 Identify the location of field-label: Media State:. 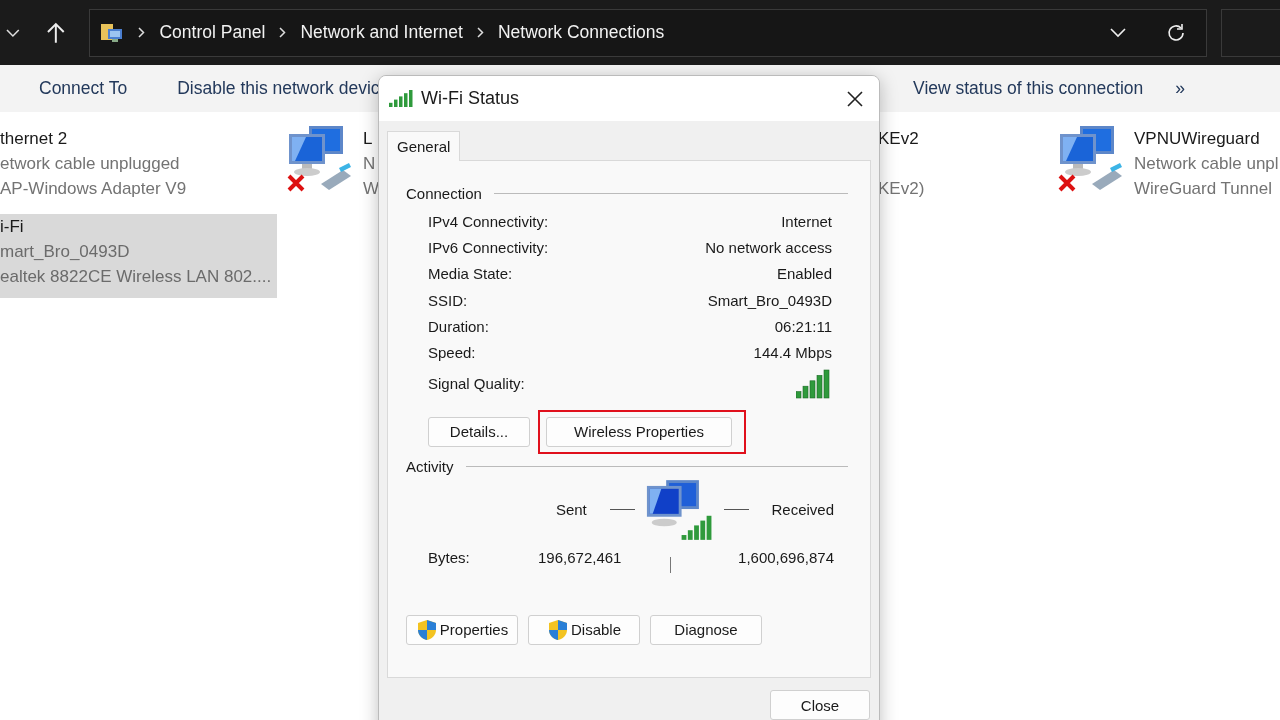
(470, 274).